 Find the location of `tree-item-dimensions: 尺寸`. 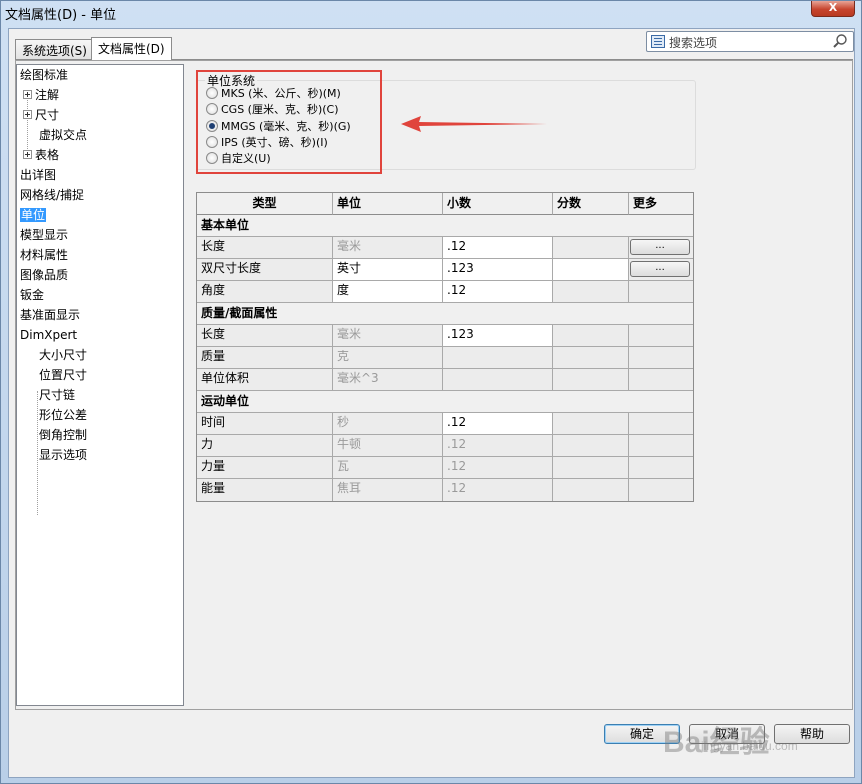

tree-item-dimensions: 尺寸 is located at coordinates (41, 115).